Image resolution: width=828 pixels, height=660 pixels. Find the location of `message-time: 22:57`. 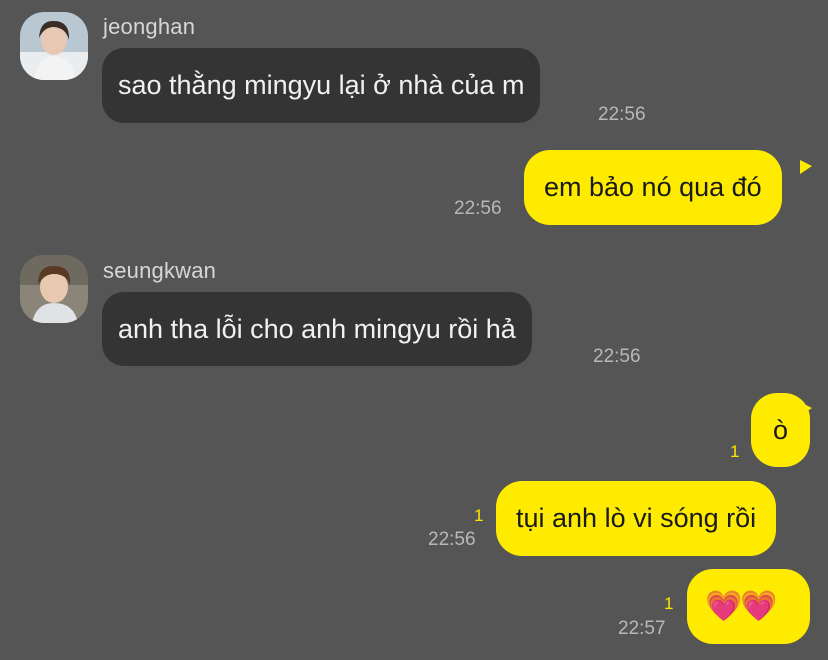

message-time: 22:57 is located at coordinates (642, 628).